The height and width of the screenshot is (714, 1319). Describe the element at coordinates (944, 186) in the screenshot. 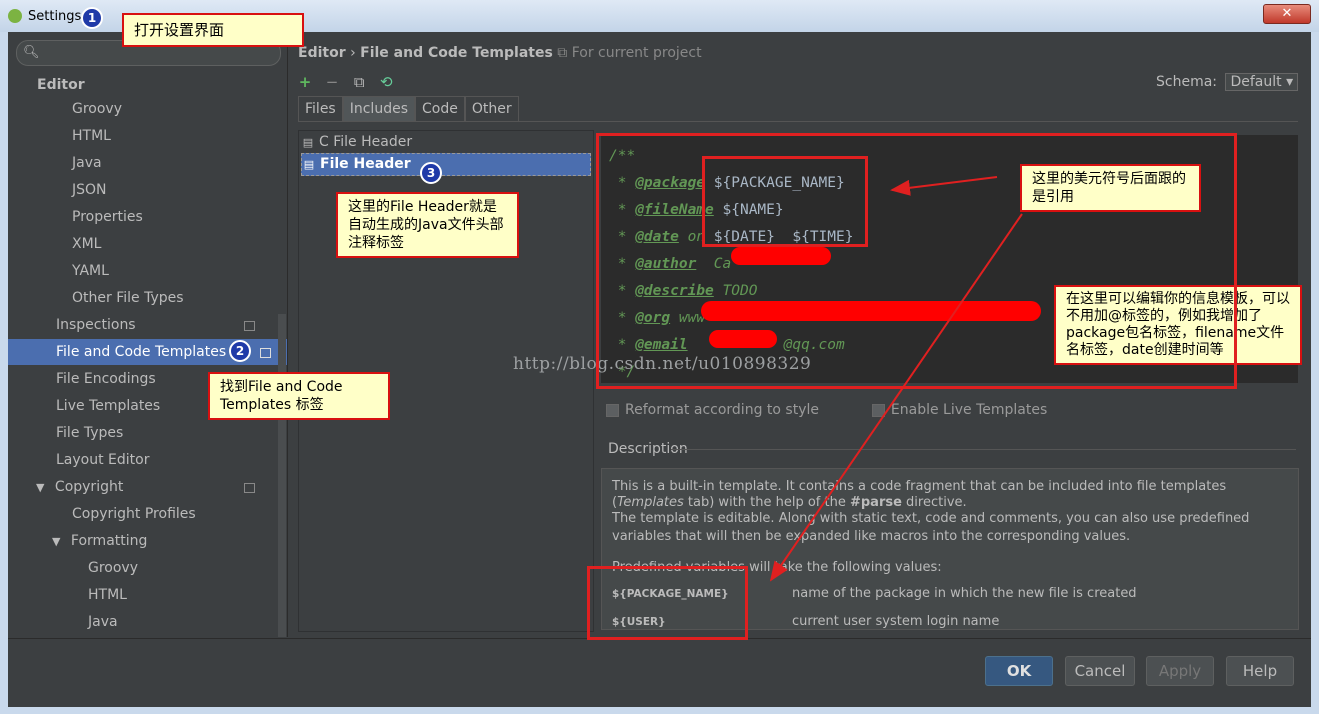

I see `arrow-to-variables` at that location.